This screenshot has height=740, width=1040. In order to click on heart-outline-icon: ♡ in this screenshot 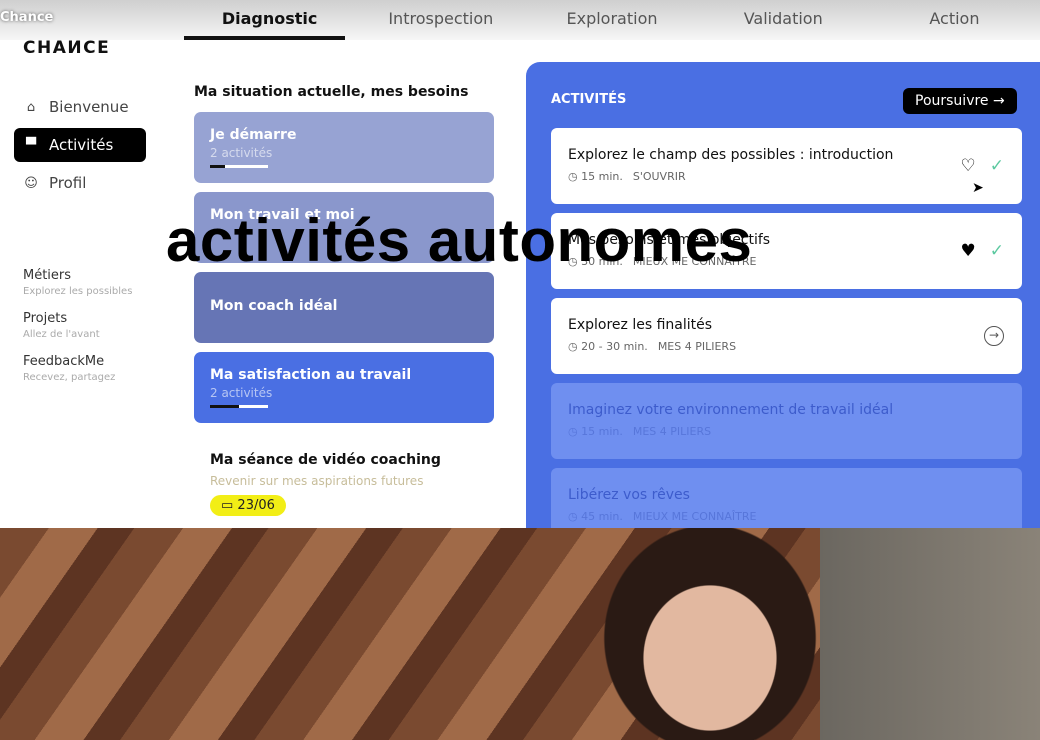, I will do `click(968, 166)`.